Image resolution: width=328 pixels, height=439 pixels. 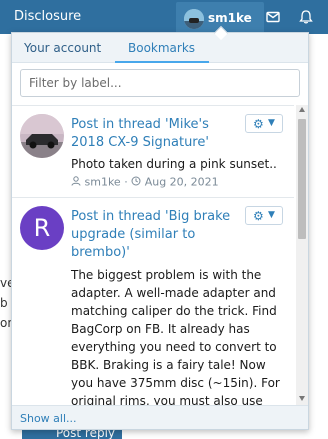 What do you see at coordinates (162, 62) in the screenshot?
I see `active-tab-indicator` at bounding box center [162, 62].